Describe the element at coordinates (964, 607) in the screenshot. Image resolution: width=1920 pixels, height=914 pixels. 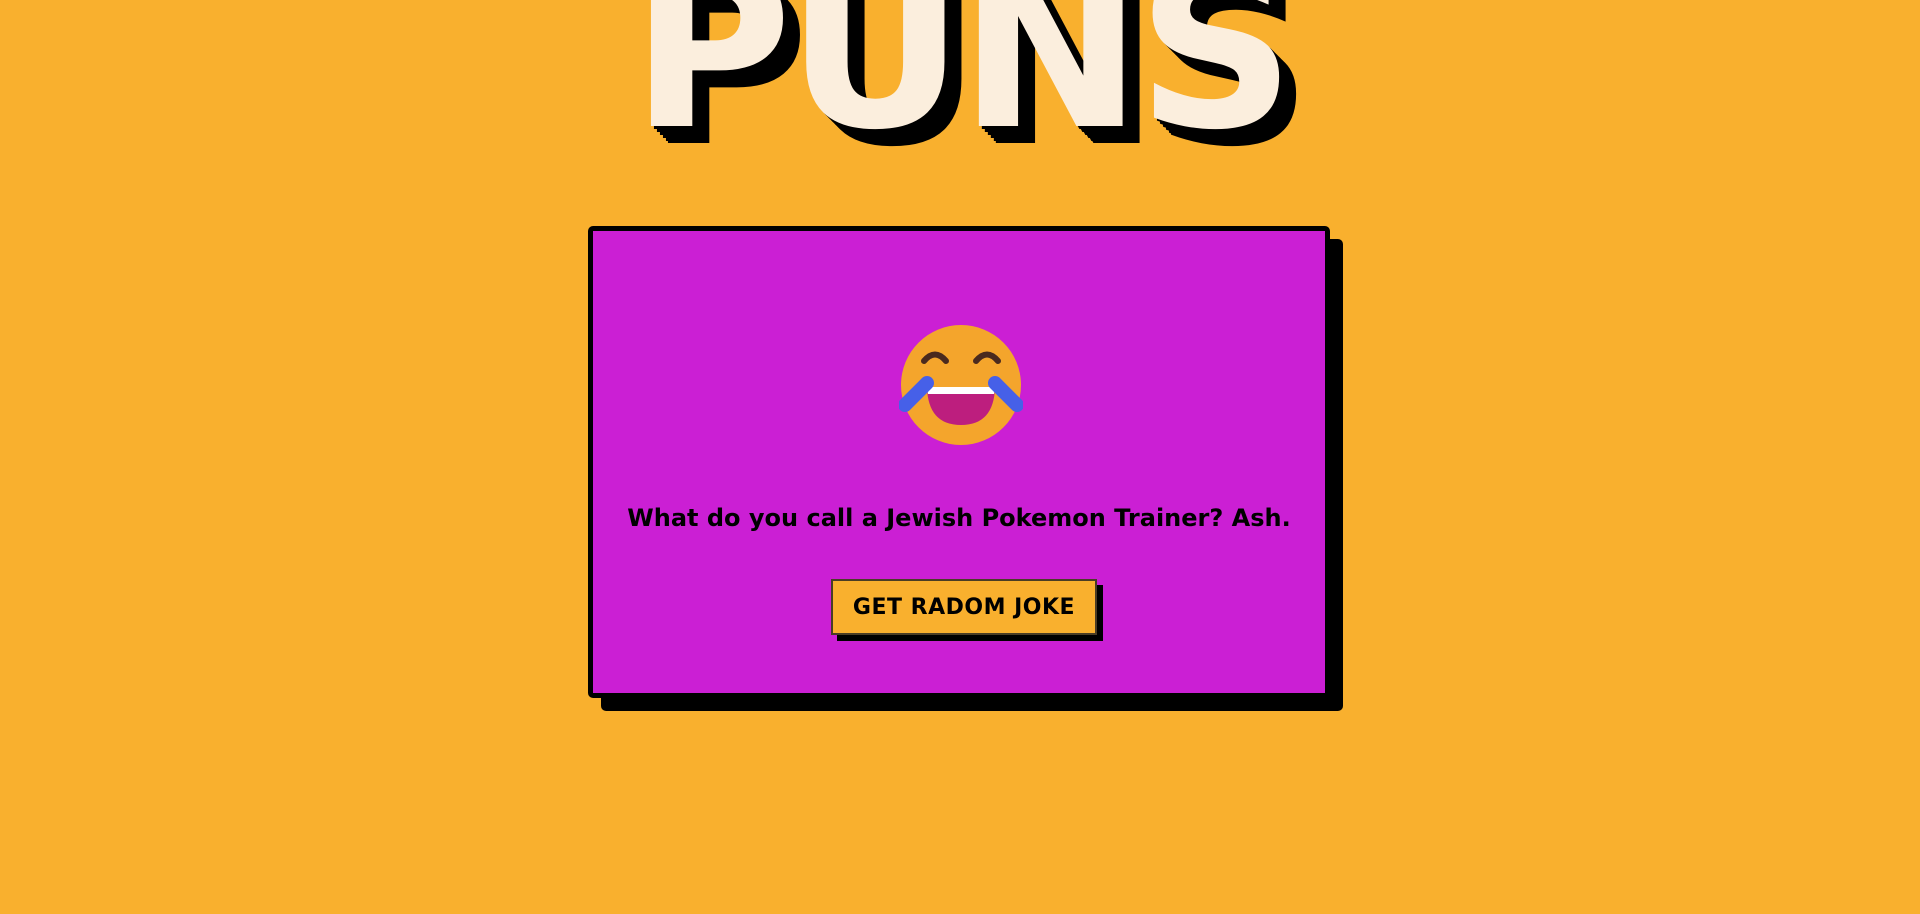
I see `get-random-joke-button: GET RADOM JOKE` at that location.